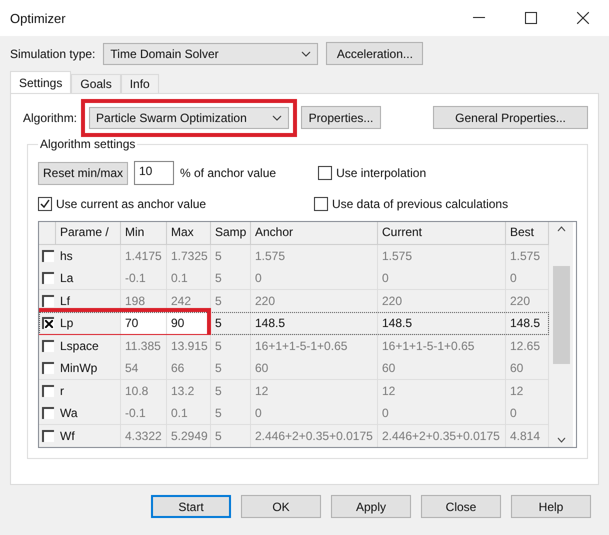 The image size is (609, 535). What do you see at coordinates (144, 233) in the screenshot?
I see `column-header: Min` at bounding box center [144, 233].